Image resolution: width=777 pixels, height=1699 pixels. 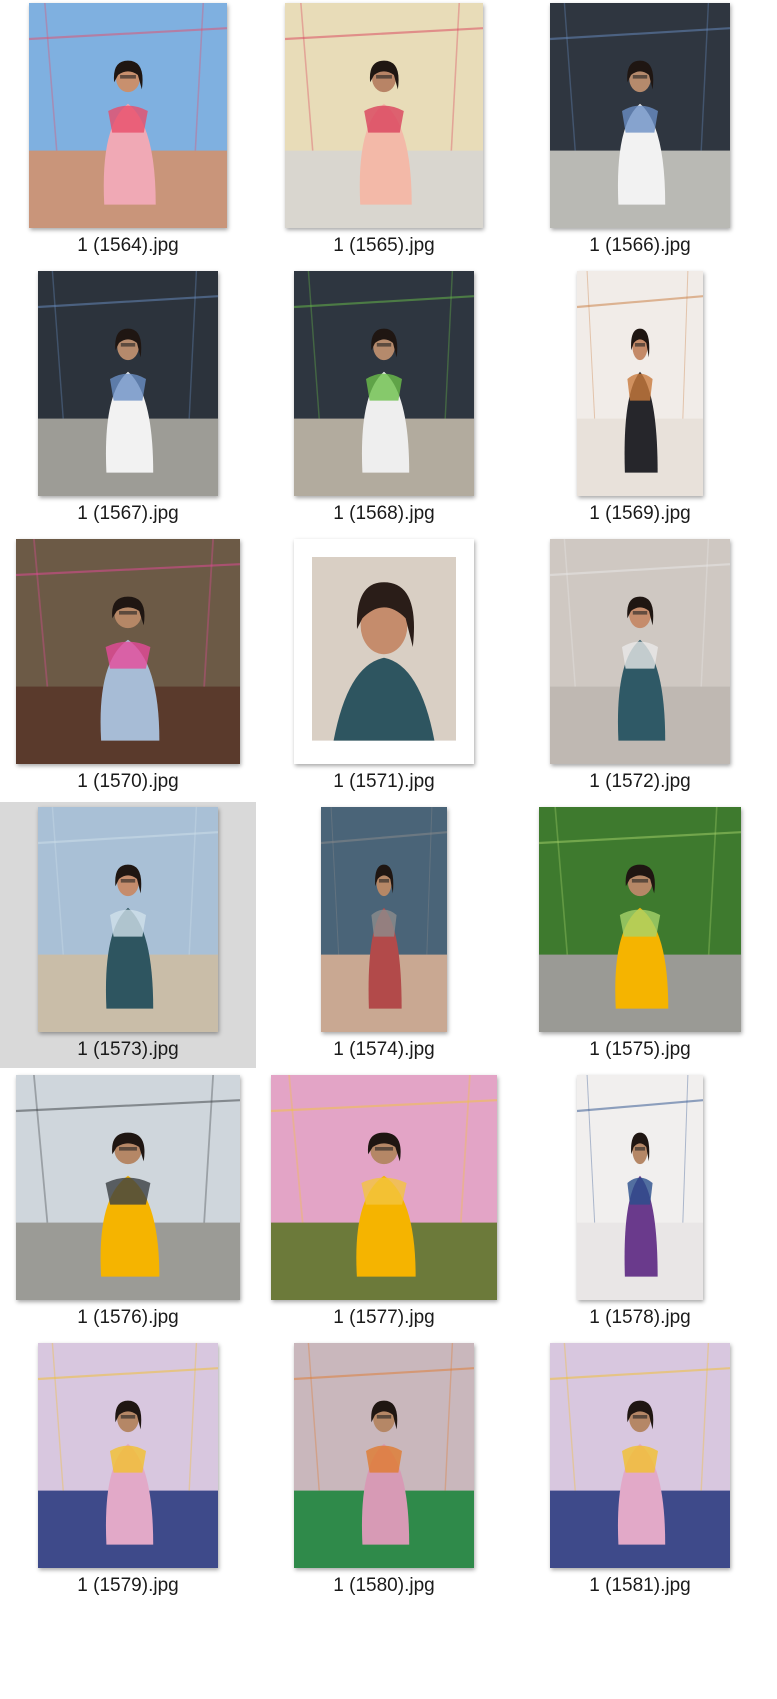 What do you see at coordinates (128, 1317) in the screenshot?
I see `file-name-label: 1 (1576).jpg` at bounding box center [128, 1317].